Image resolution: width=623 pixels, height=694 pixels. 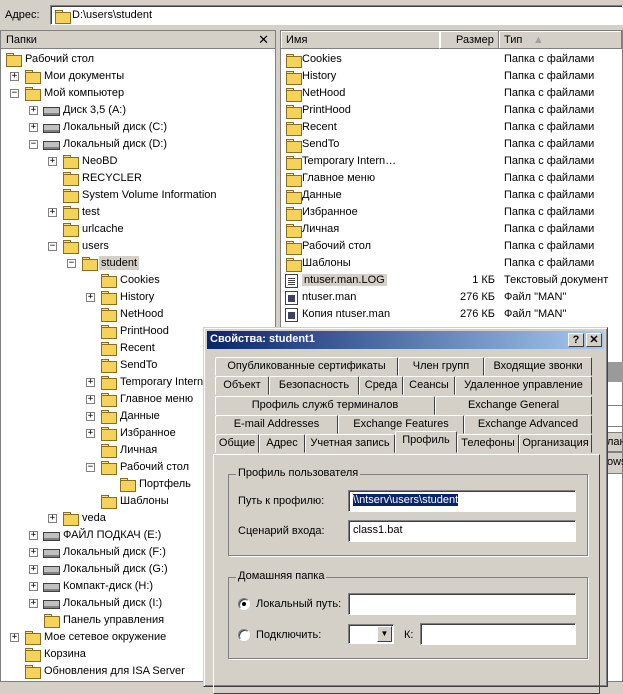 I want to click on tab-security: Безопасность, so click(x=314, y=385).